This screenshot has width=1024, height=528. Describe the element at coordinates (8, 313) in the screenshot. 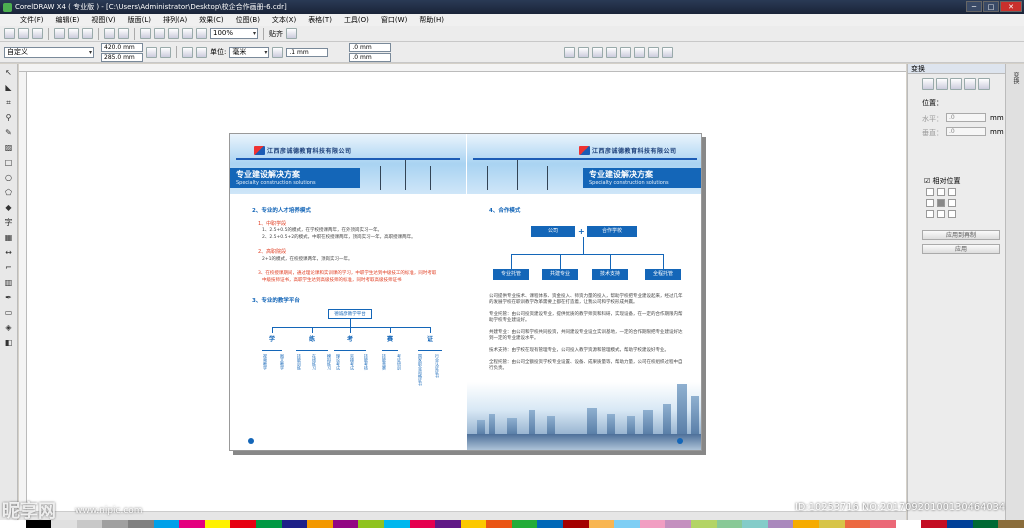

I see `outline-tool-icon: ▭` at that location.